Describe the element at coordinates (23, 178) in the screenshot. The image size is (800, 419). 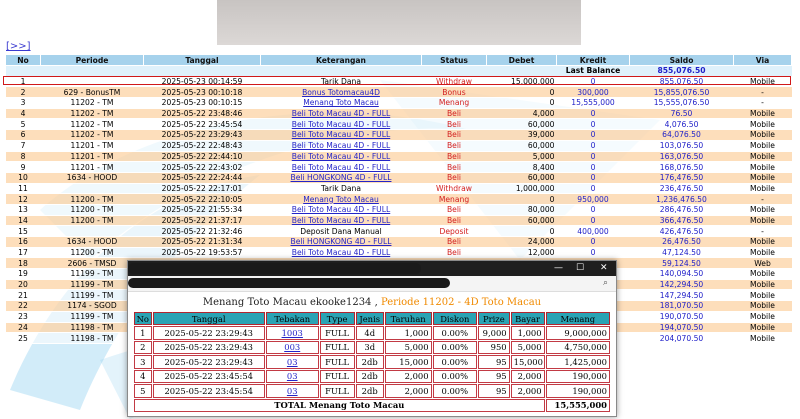
I see `row-number: 10` at that location.